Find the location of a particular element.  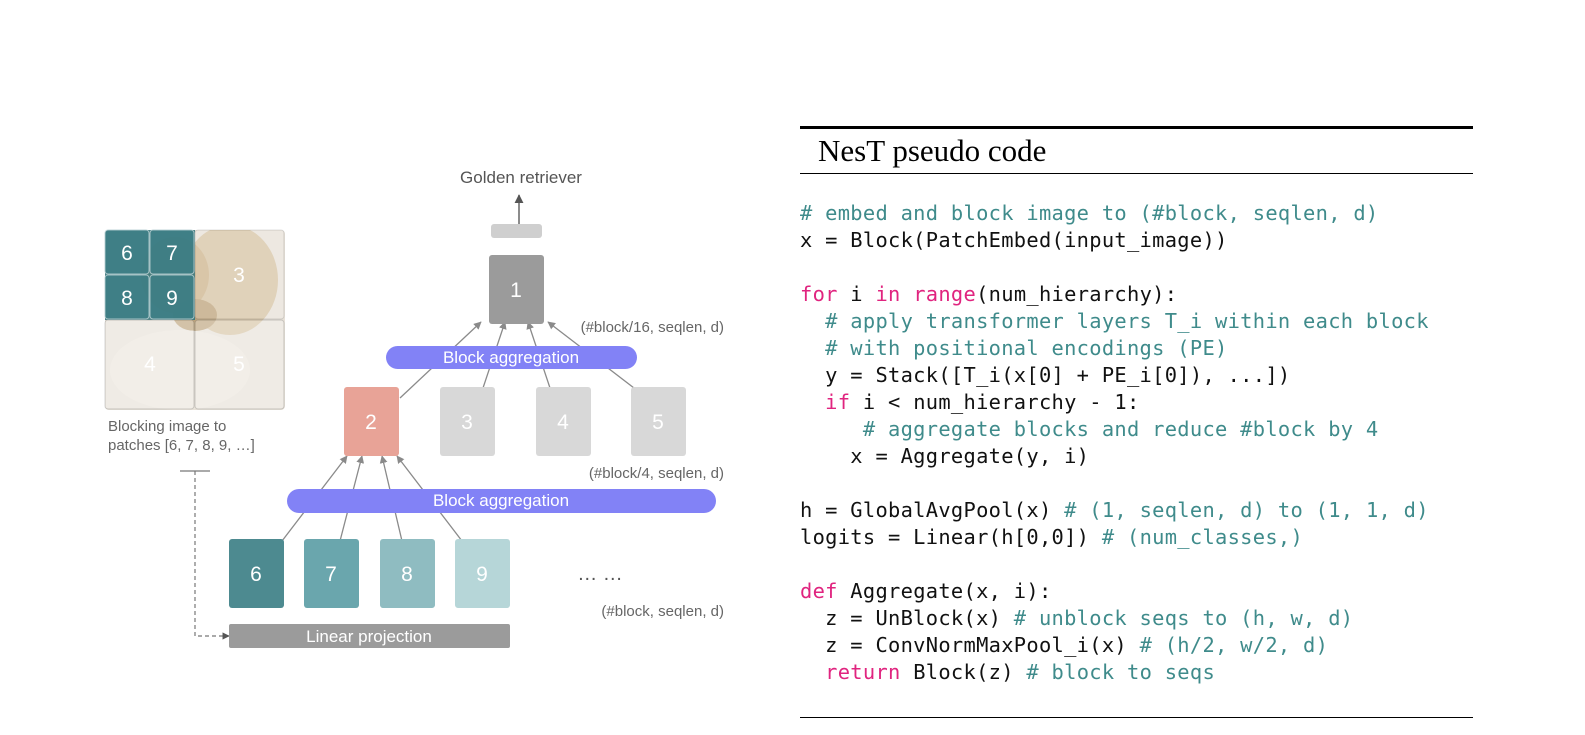

code-text: (num_hierarchy): is located at coordinates (1077, 294).